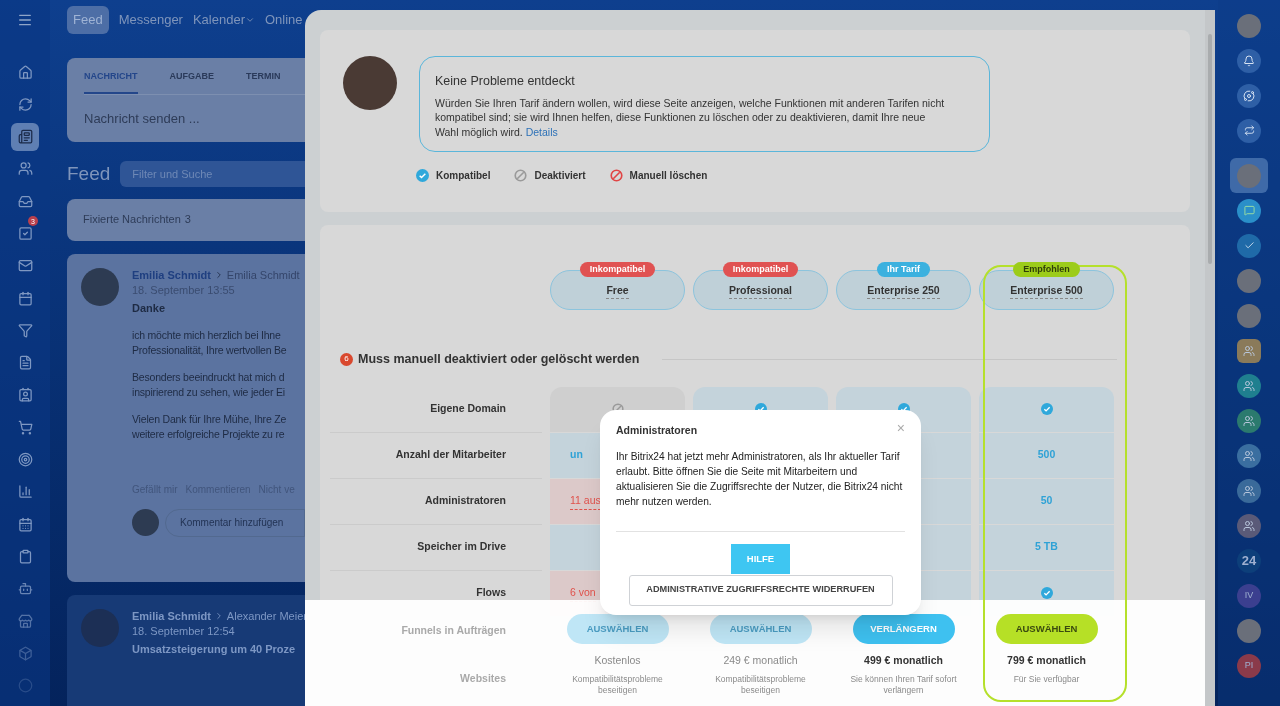  What do you see at coordinates (25, 298) in the screenshot?
I see `calendar-icon` at bounding box center [25, 298].